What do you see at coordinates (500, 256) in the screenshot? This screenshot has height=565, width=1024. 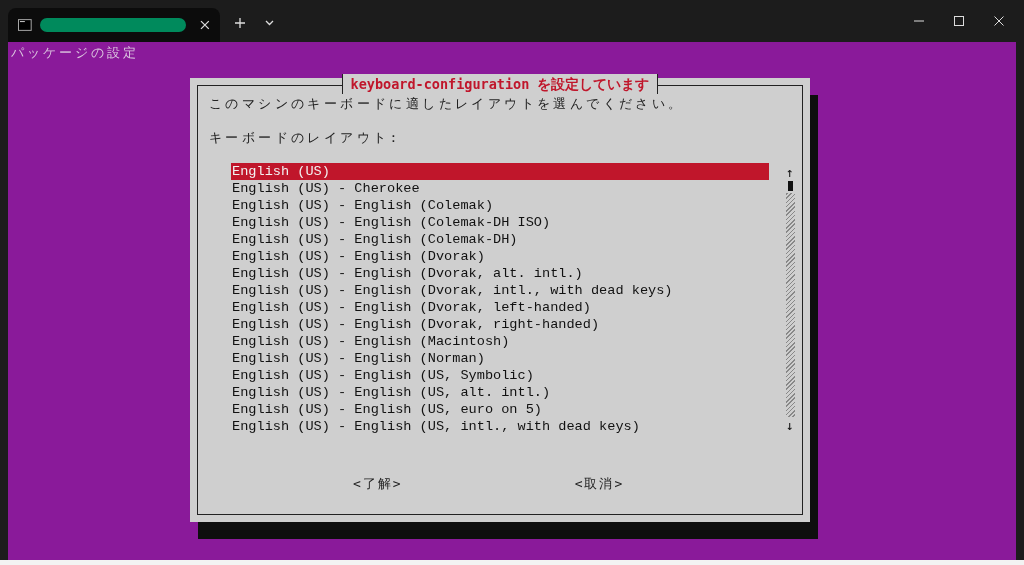 I see `layout-option: English (US) - English (Dvorak)` at bounding box center [500, 256].